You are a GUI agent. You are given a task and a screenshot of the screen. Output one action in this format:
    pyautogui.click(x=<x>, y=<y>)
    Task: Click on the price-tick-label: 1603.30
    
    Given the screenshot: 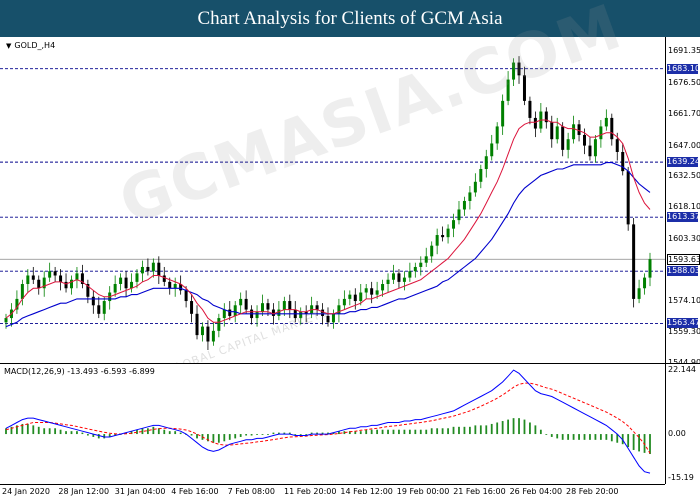 What is the action you would take?
    pyautogui.click(x=684, y=238)
    